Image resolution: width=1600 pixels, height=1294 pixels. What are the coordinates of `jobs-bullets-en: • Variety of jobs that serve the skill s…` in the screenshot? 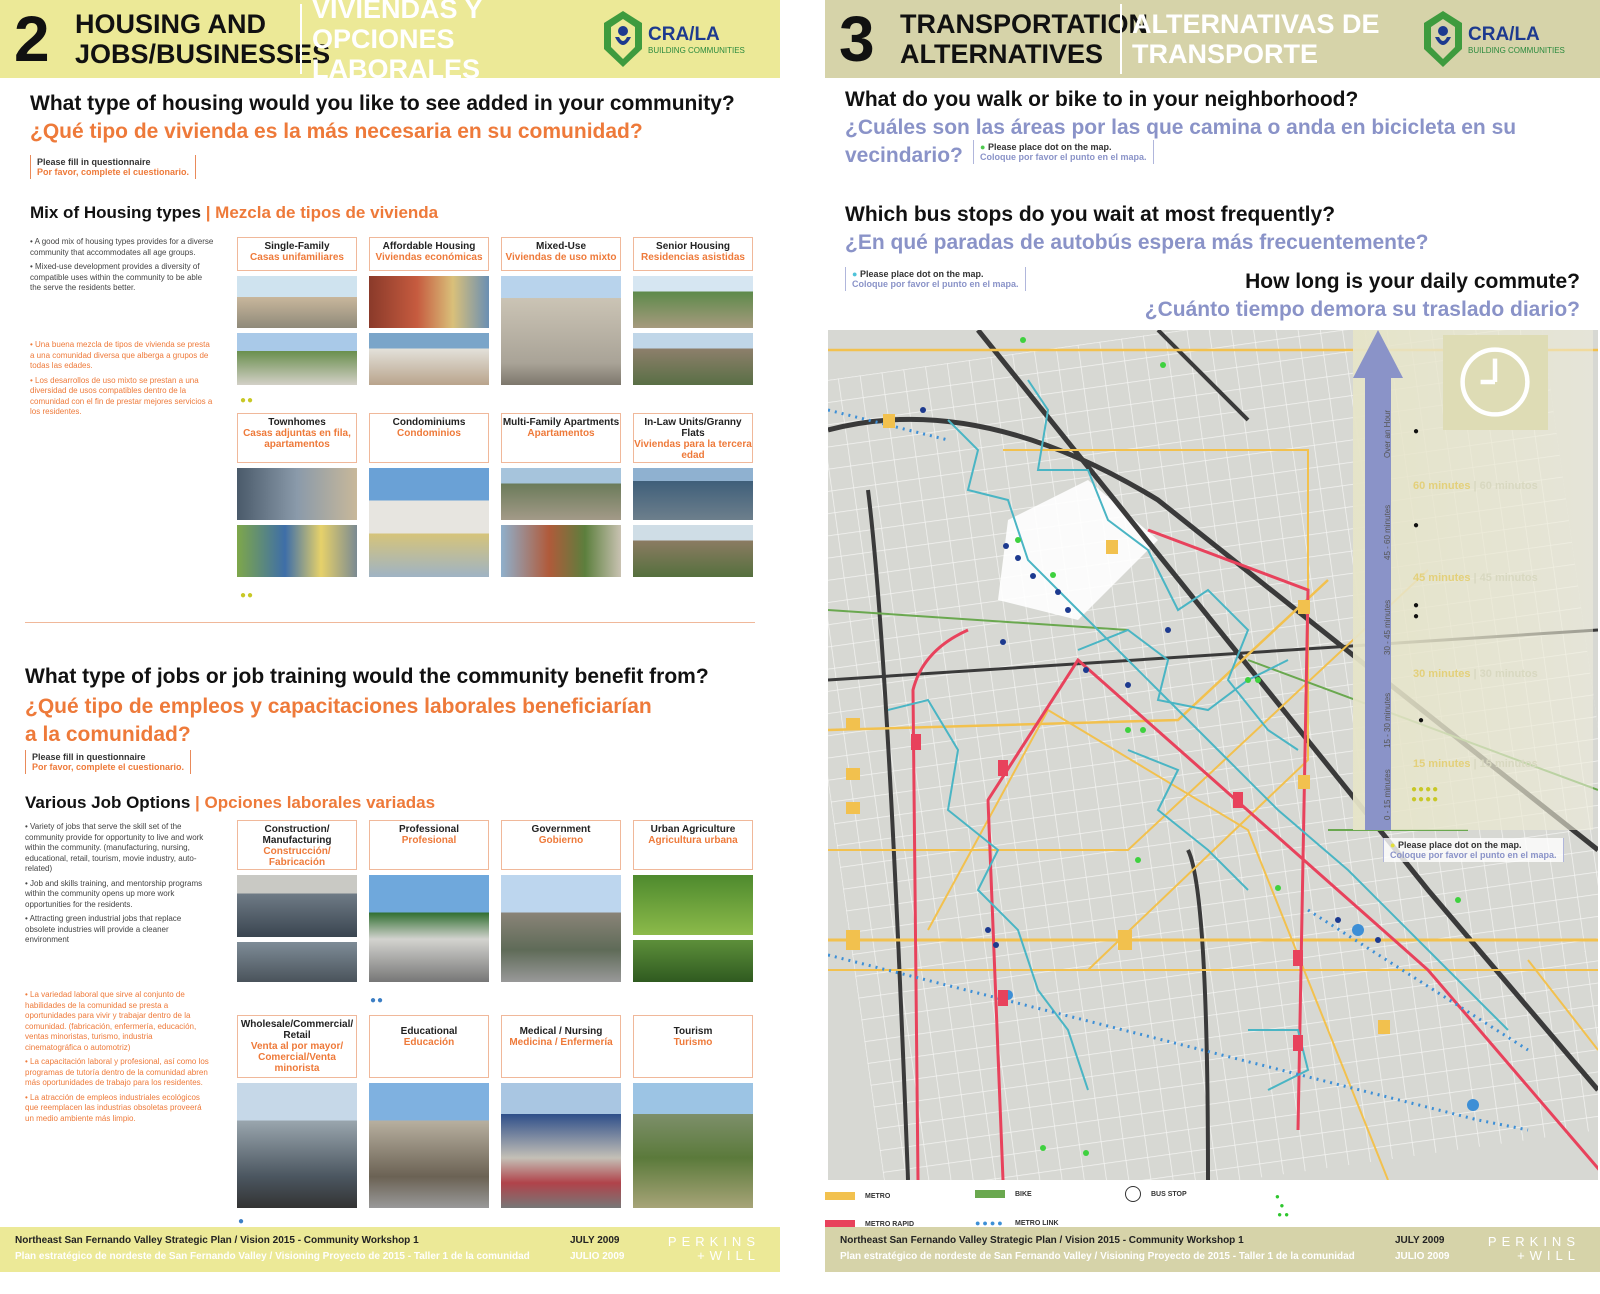 It's located at (117, 886).